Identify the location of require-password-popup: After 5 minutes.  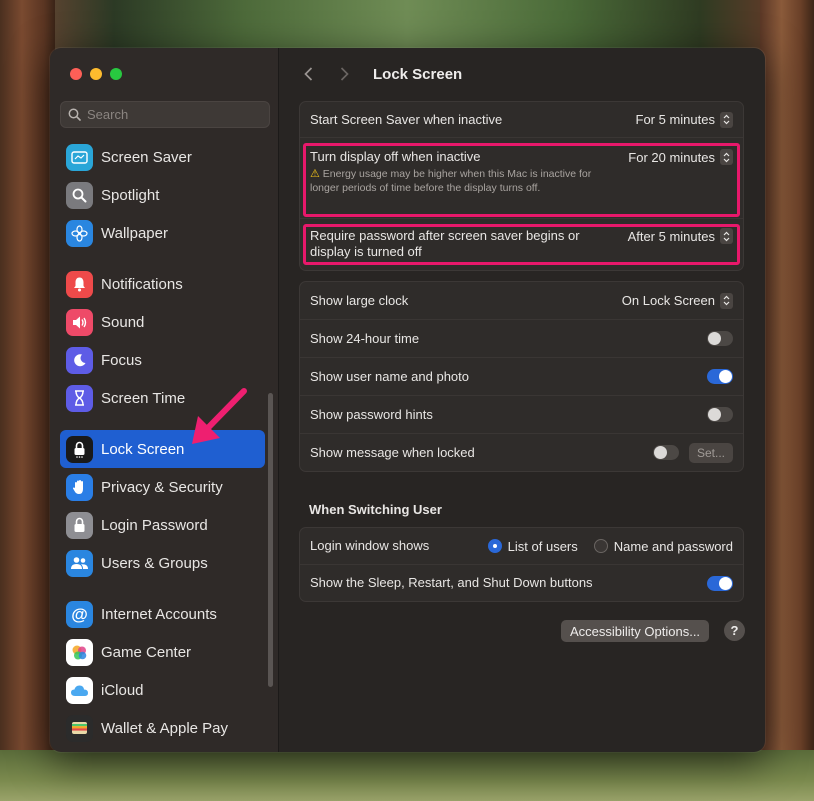
(680, 236).